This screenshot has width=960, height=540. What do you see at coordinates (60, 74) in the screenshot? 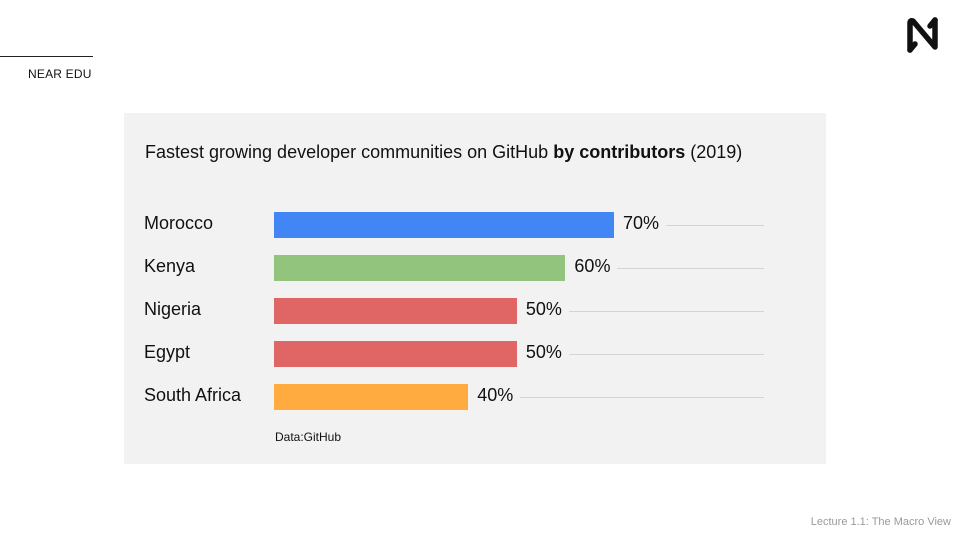
I see `brand-label: NEAR EDU` at bounding box center [60, 74].